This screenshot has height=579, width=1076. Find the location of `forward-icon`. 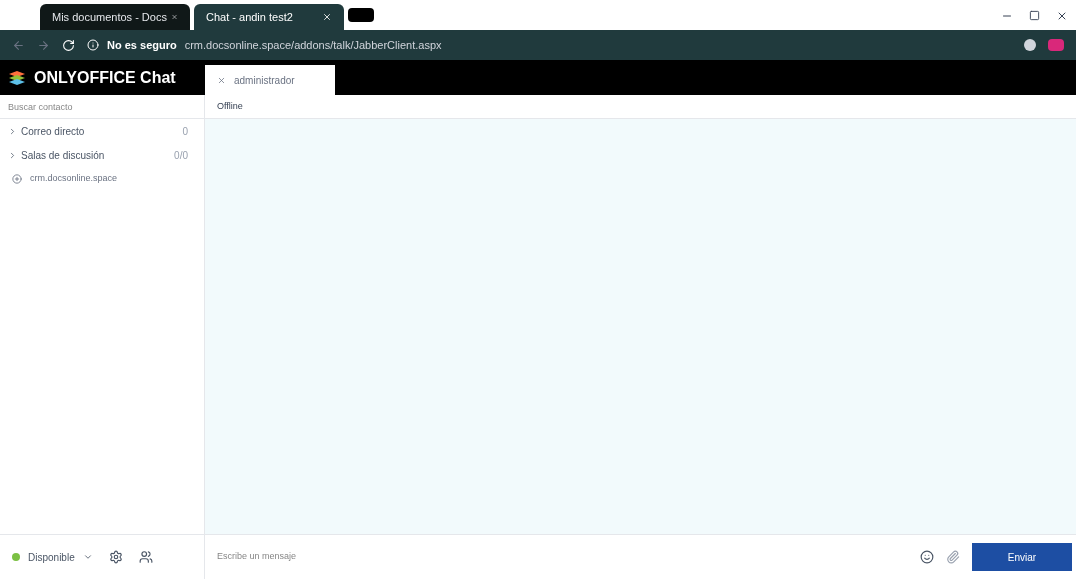

forward-icon is located at coordinates (43, 45).